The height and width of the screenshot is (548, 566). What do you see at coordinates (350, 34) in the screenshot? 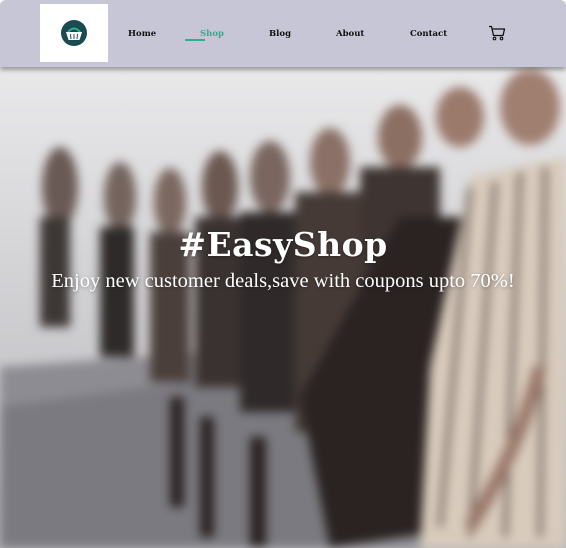
I see `nav-about: About` at bounding box center [350, 34].